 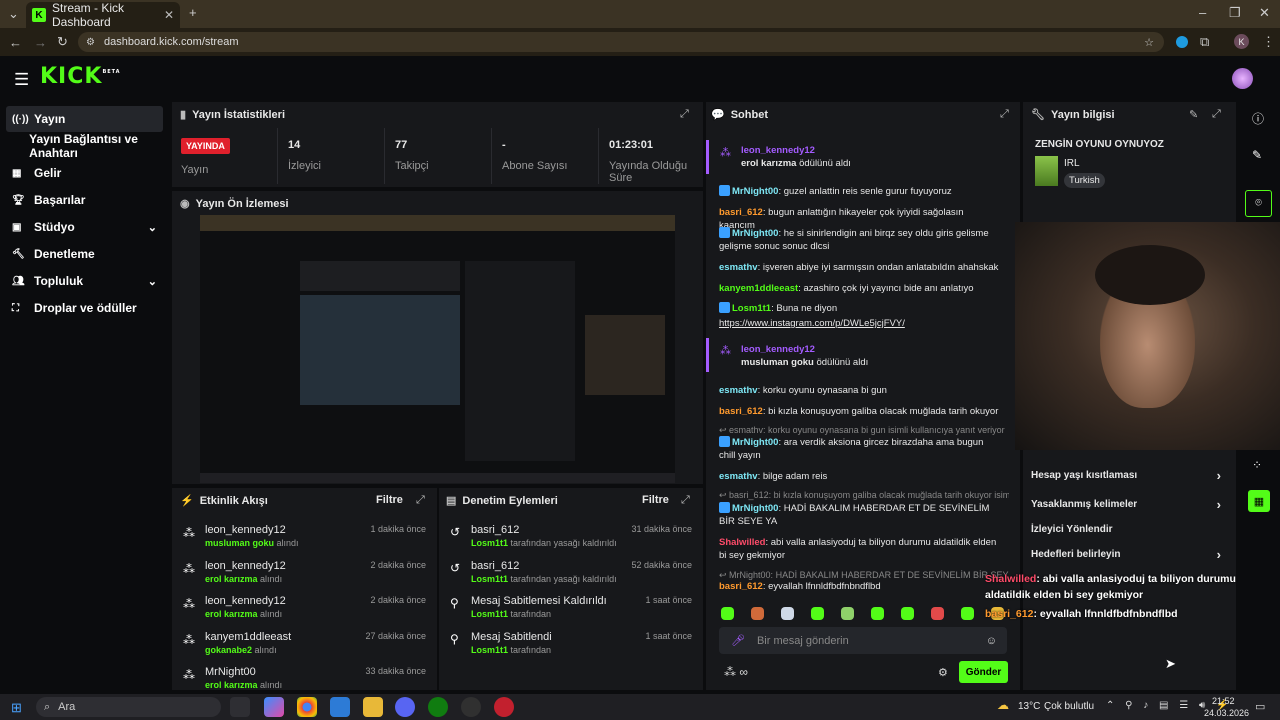 What do you see at coordinates (1129, 529) in the screenshot?
I see `info-link: İzleyici Yönlendir` at bounding box center [1129, 529].